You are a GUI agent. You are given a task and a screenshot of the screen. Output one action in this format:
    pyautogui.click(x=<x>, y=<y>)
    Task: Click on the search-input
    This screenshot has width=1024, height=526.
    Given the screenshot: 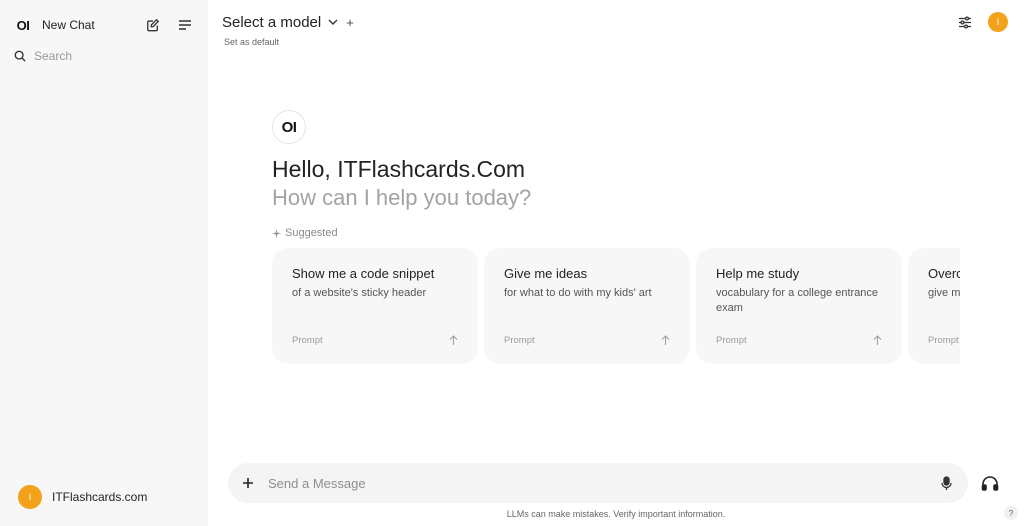 What is the action you would take?
    pyautogui.click(x=109, y=56)
    